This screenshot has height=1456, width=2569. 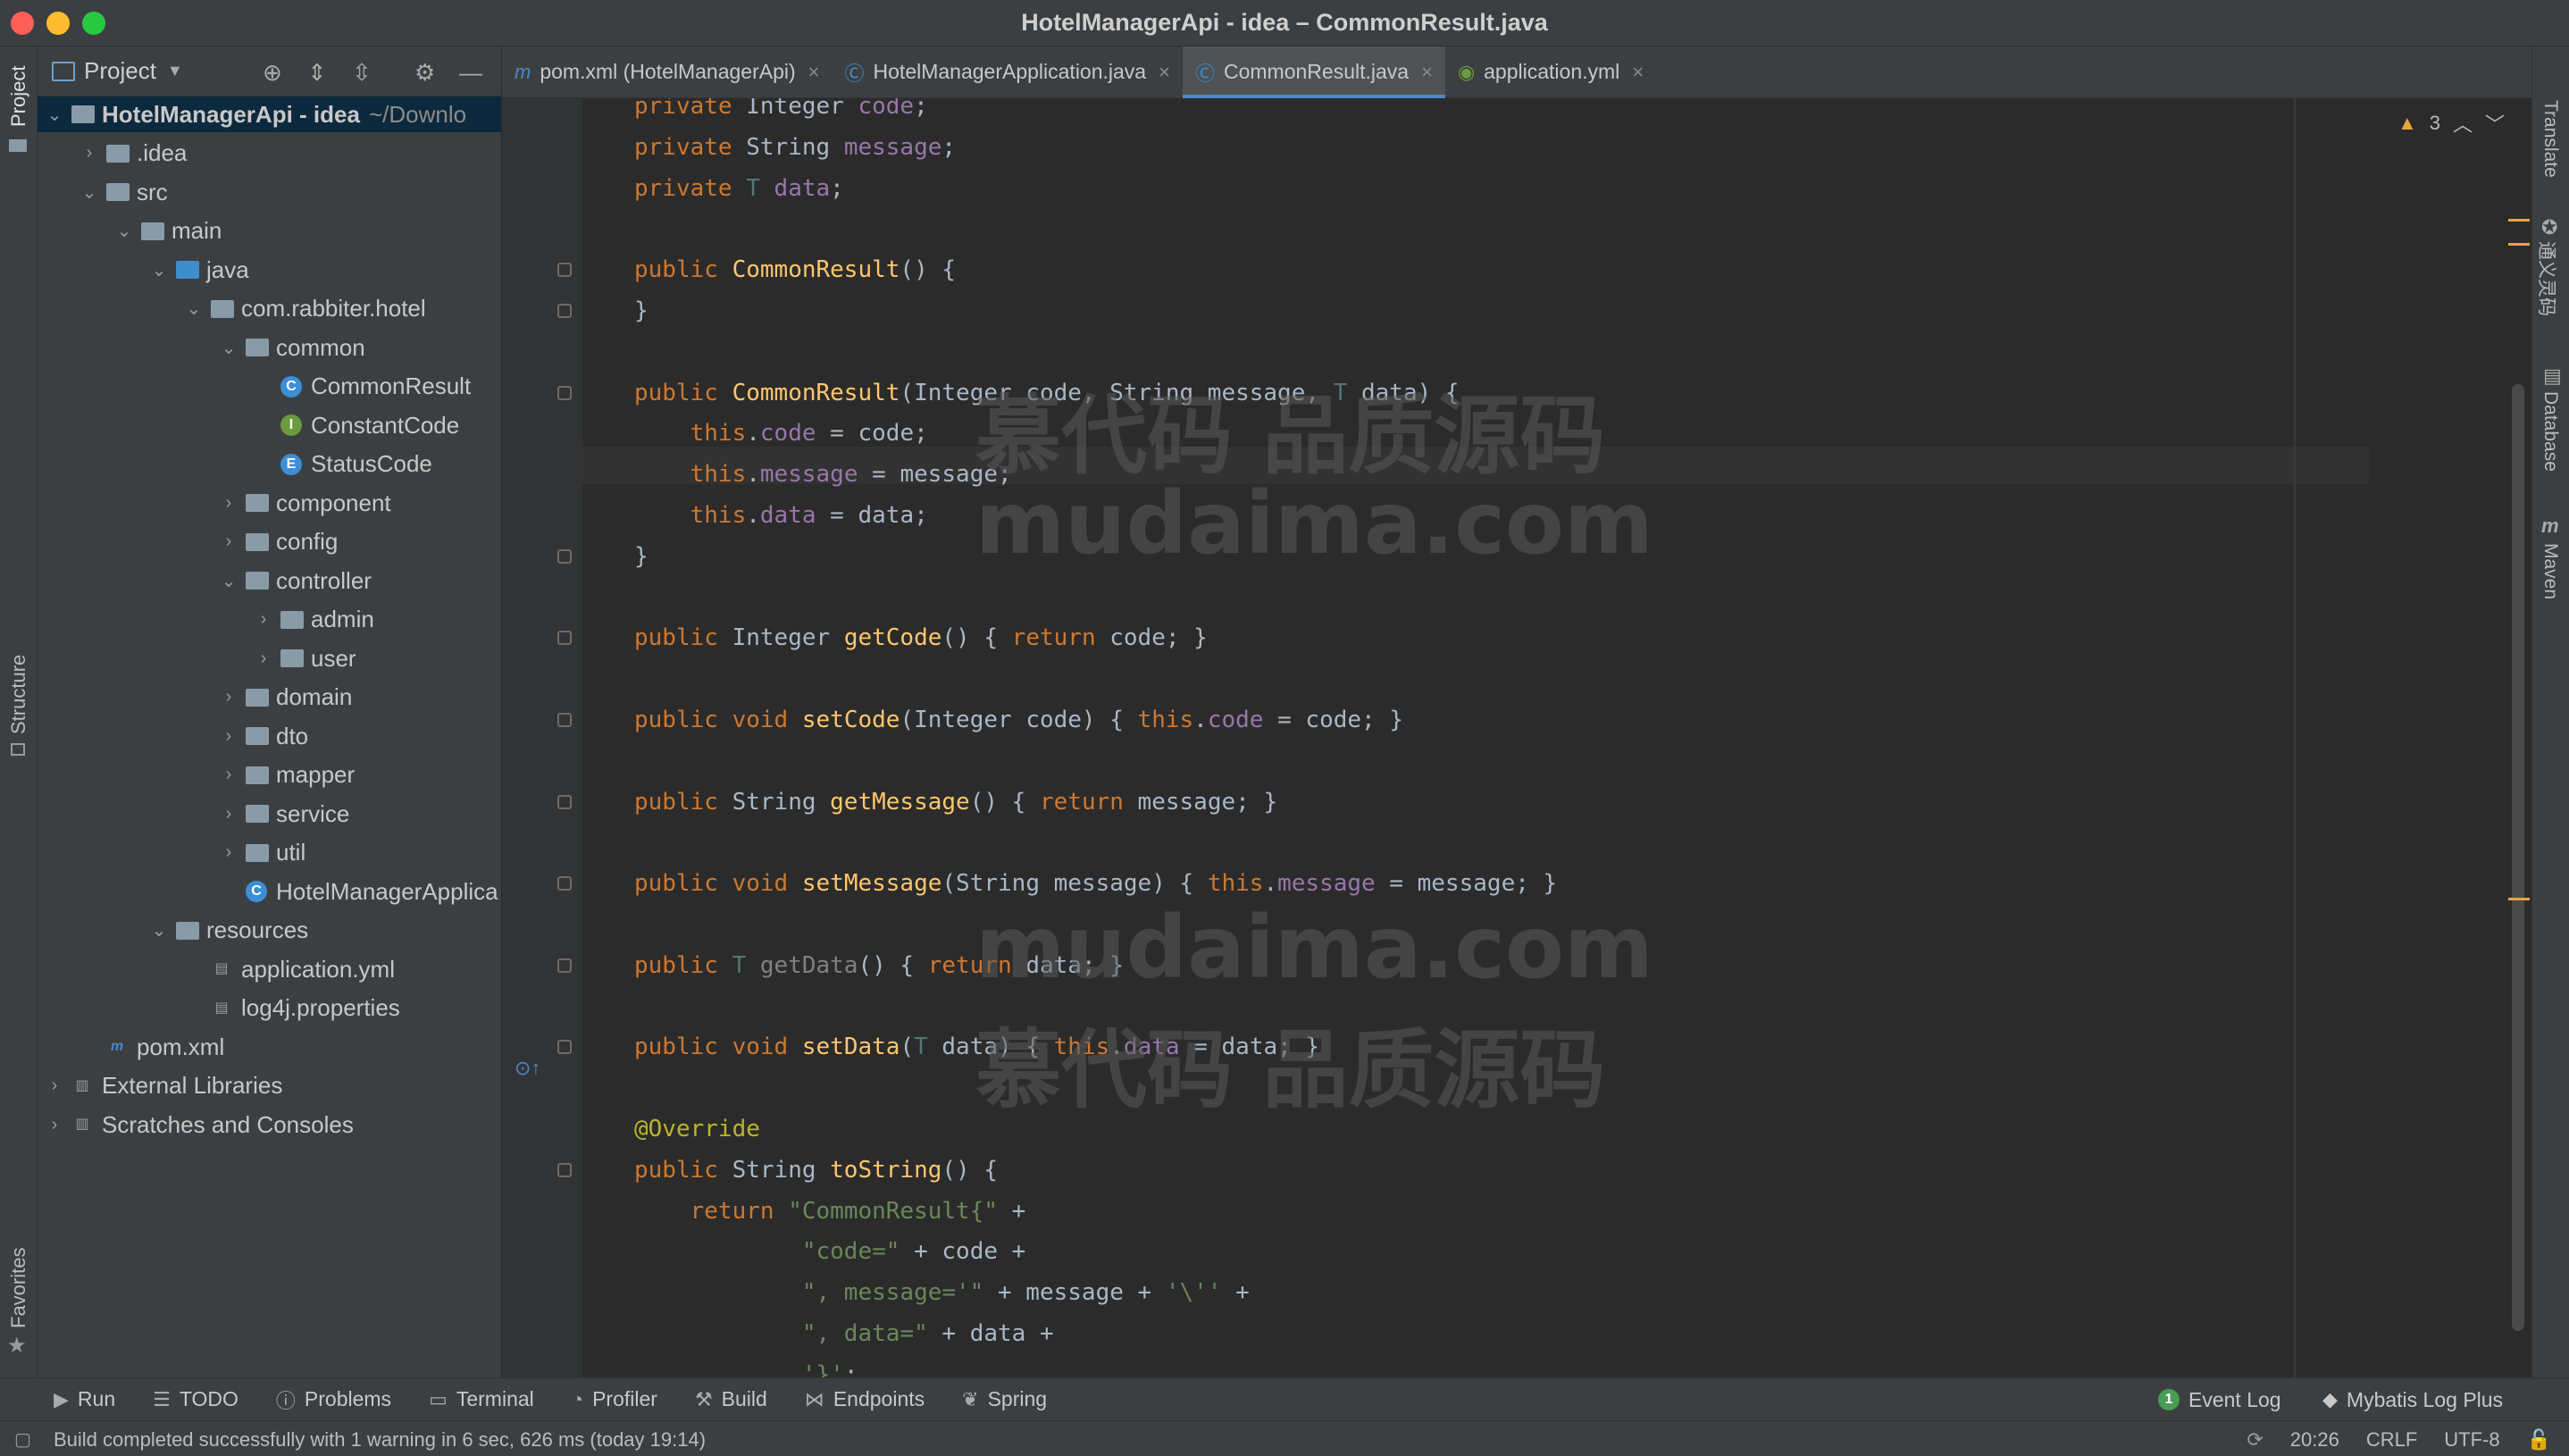 What do you see at coordinates (269, 814) in the screenshot?
I see `tree-item: › service` at bounding box center [269, 814].